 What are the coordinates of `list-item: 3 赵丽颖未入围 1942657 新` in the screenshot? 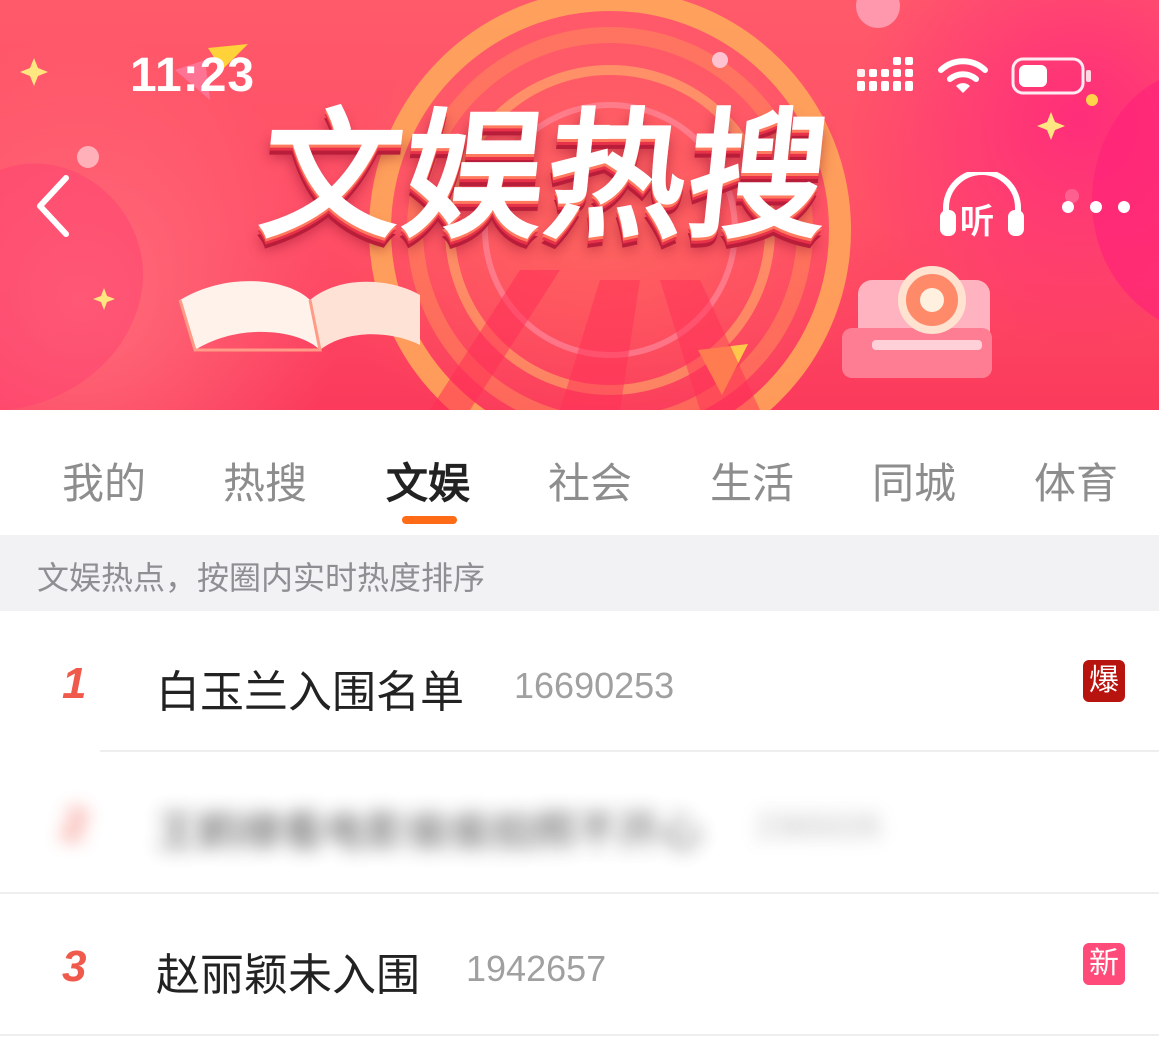 It's located at (579, 964).